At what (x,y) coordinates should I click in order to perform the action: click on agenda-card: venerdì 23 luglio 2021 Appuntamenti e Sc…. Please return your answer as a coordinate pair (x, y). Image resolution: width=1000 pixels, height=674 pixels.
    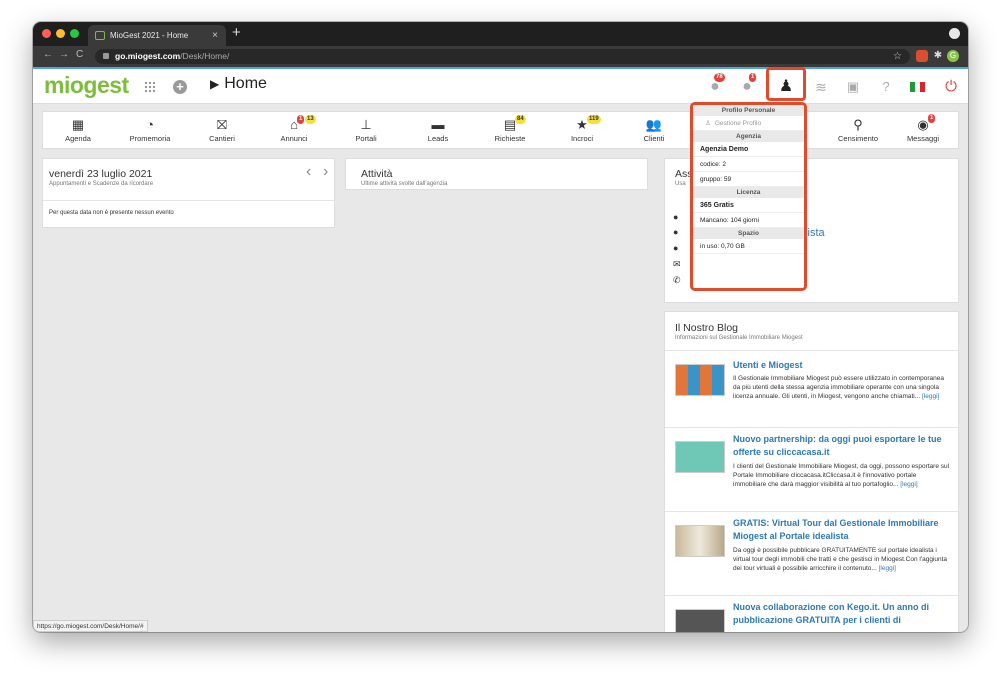
    Looking at the image, I should click on (188, 193).